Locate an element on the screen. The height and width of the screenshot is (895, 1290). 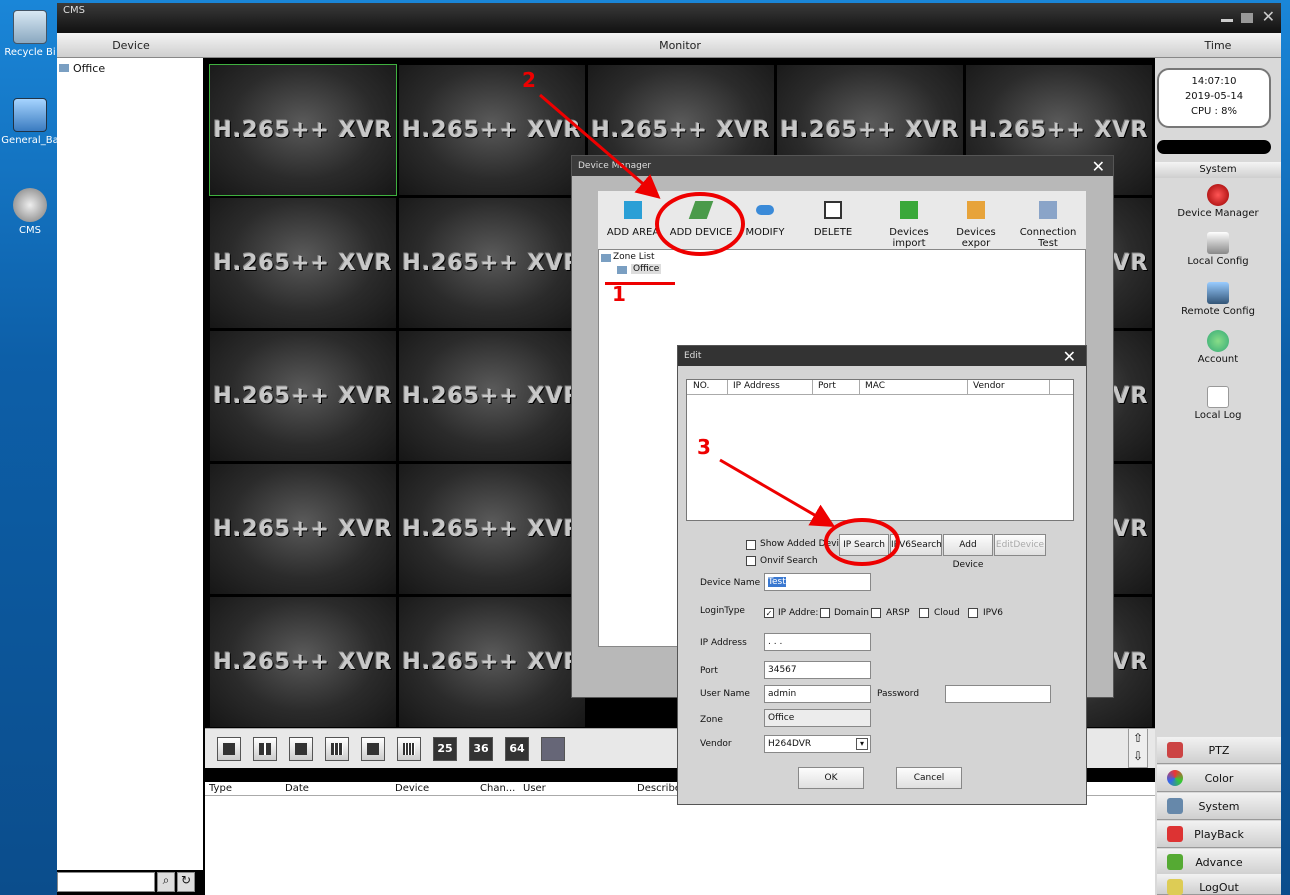
arrow-to-add-device is located at coordinates (600, 146).